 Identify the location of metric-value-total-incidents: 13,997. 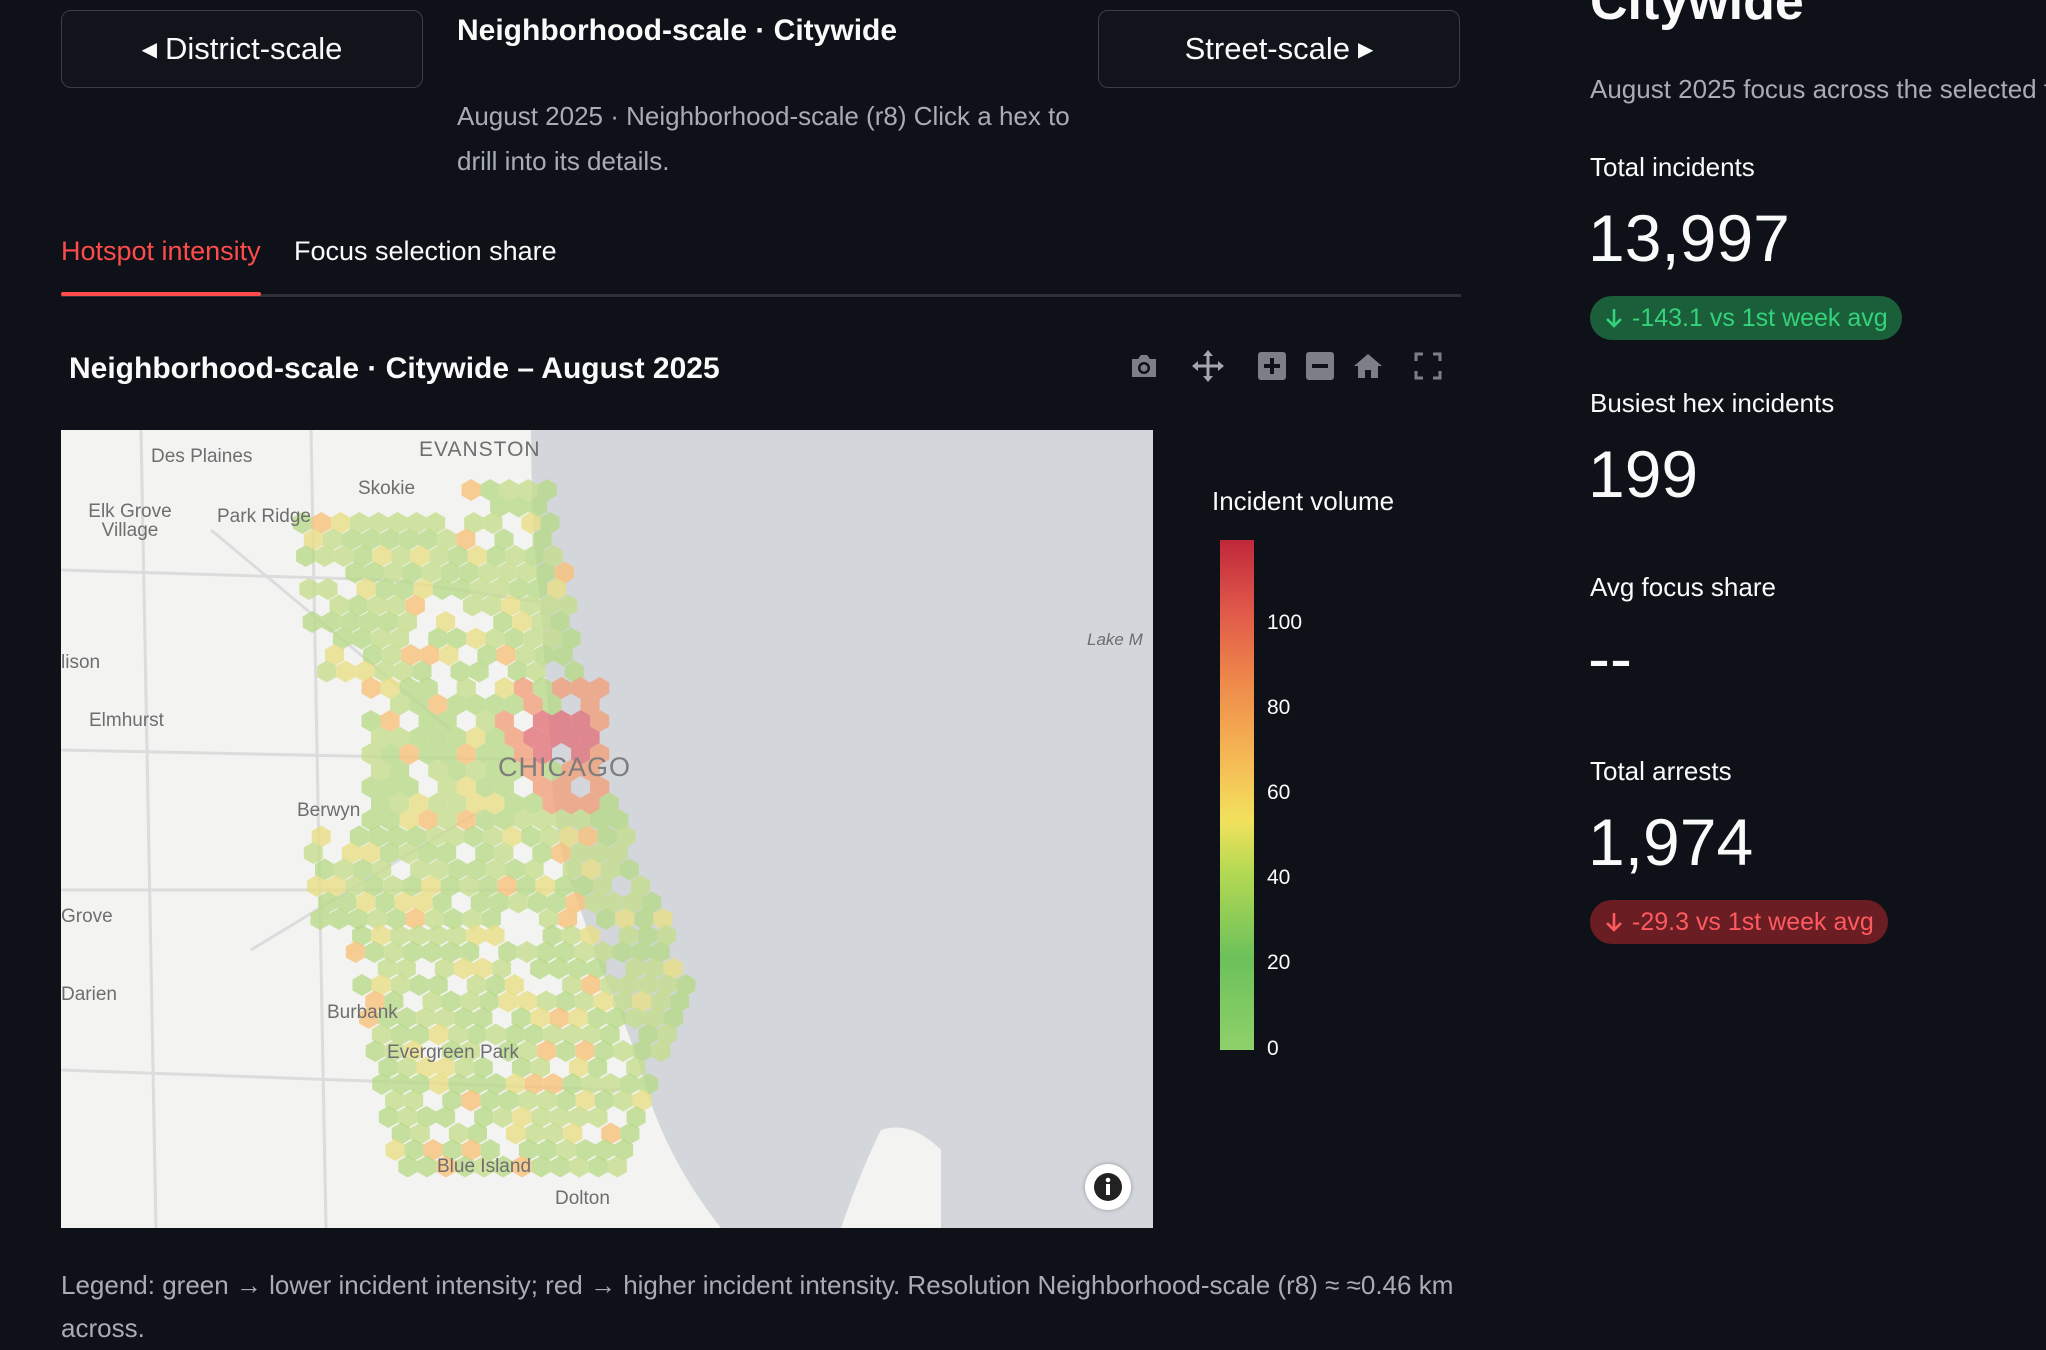
(1689, 238).